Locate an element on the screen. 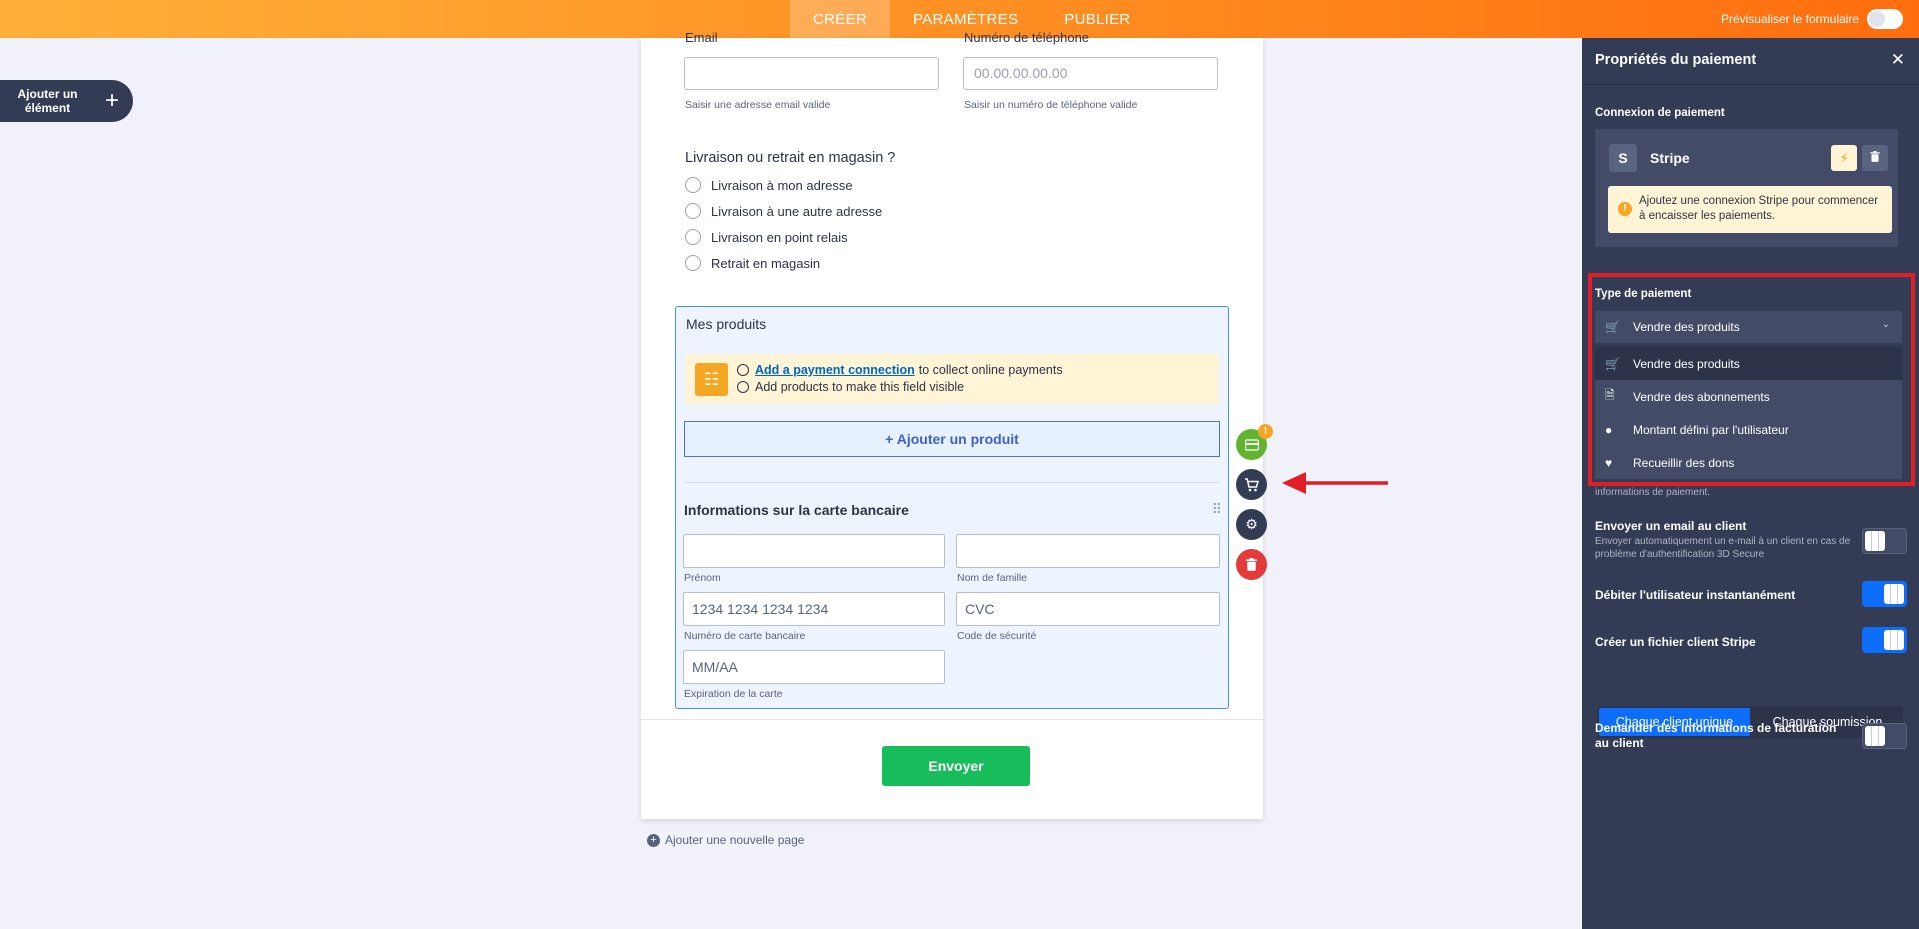 This screenshot has width=1919, height=929. add-page-link: + Ajouter une nouvelle page is located at coordinates (725, 840).